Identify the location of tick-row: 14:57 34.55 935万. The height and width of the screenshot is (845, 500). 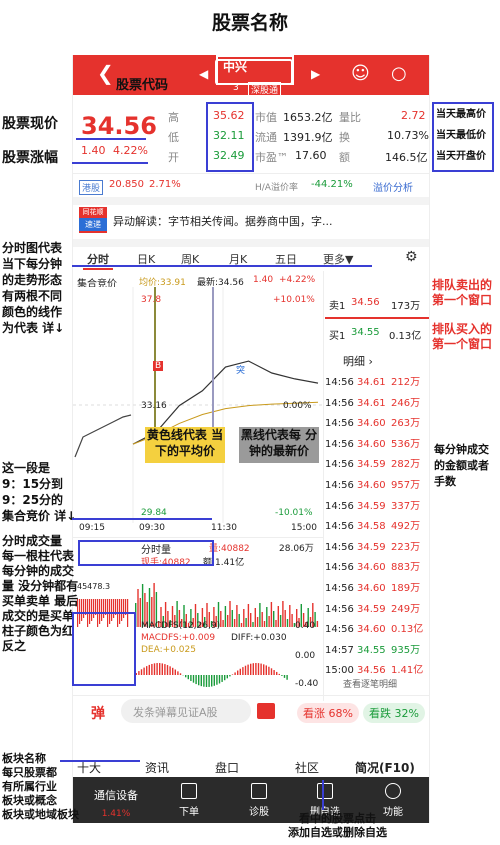
(377, 648).